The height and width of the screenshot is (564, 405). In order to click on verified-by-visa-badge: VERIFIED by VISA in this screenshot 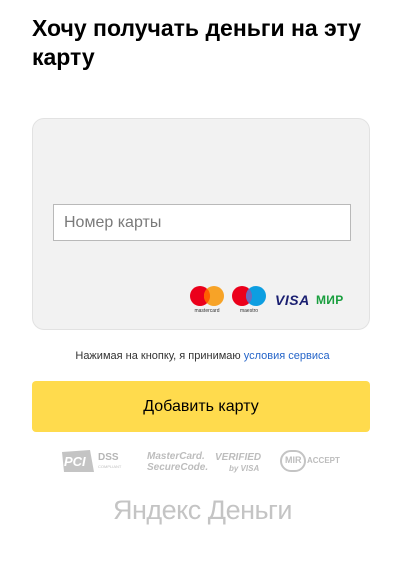, I will do `click(242, 462)`.